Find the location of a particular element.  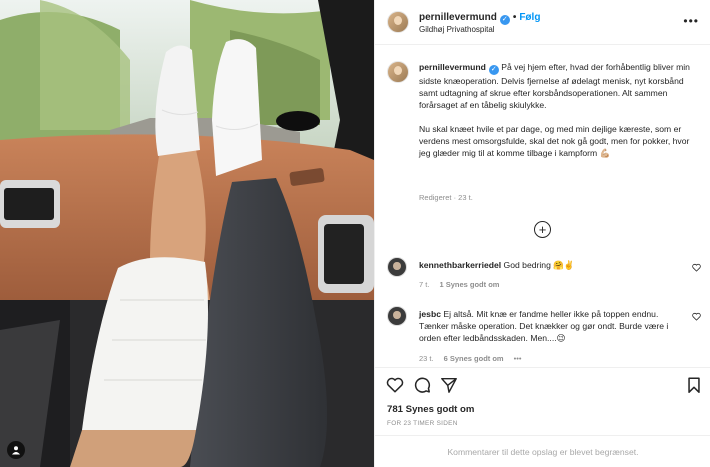

post-timestamp: FOR 23 TIMER SIDEN is located at coordinates (422, 423).